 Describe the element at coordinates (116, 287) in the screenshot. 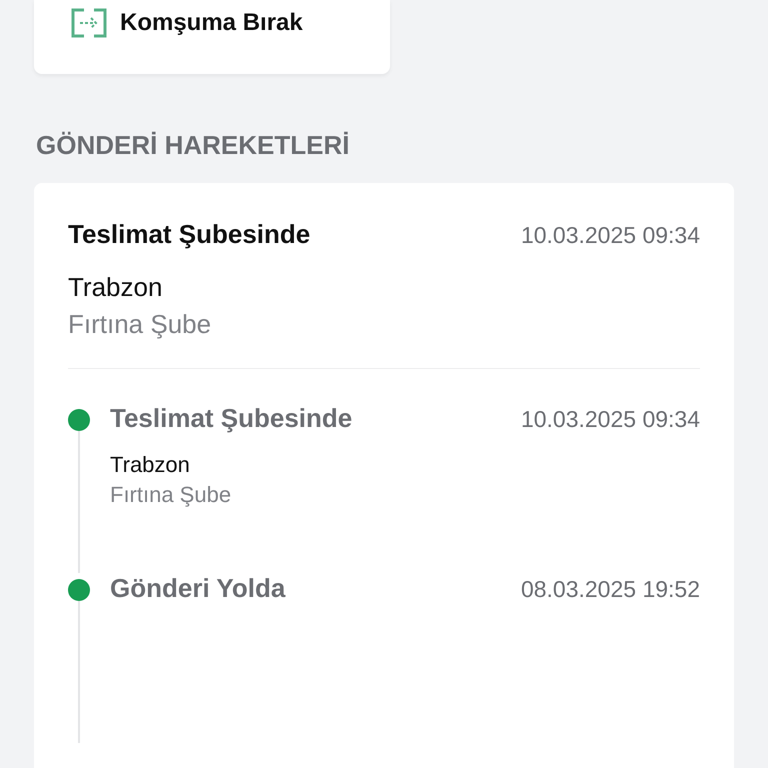

I see `city-text: Trabzon` at that location.